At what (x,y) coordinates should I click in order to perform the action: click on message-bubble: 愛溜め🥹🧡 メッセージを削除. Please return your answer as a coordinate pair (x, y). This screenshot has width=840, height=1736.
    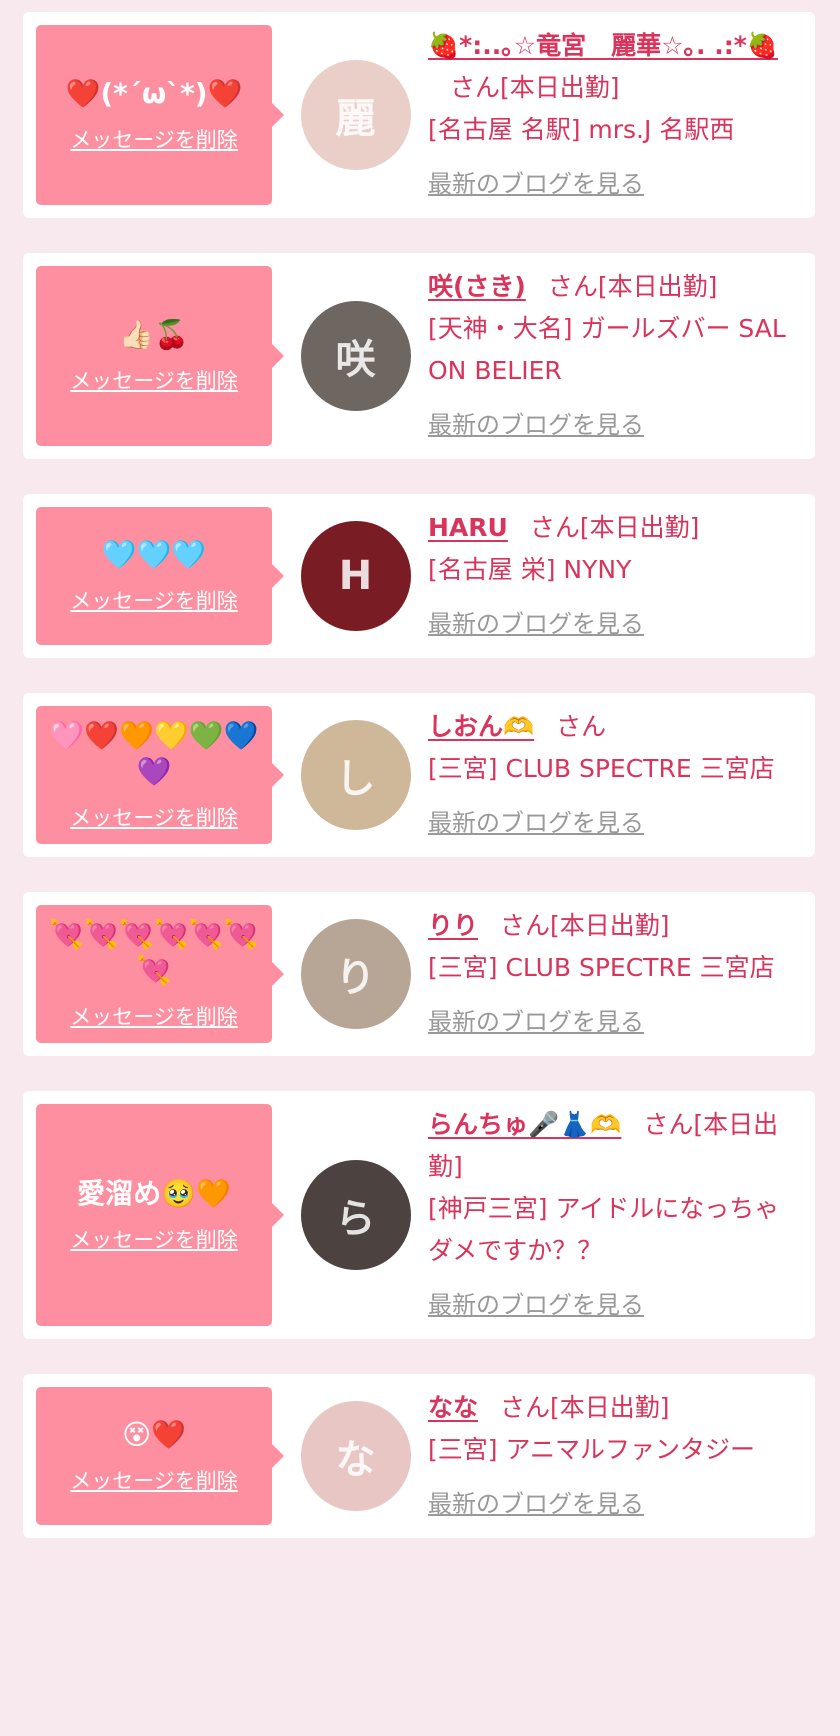
    Looking at the image, I should click on (160, 1215).